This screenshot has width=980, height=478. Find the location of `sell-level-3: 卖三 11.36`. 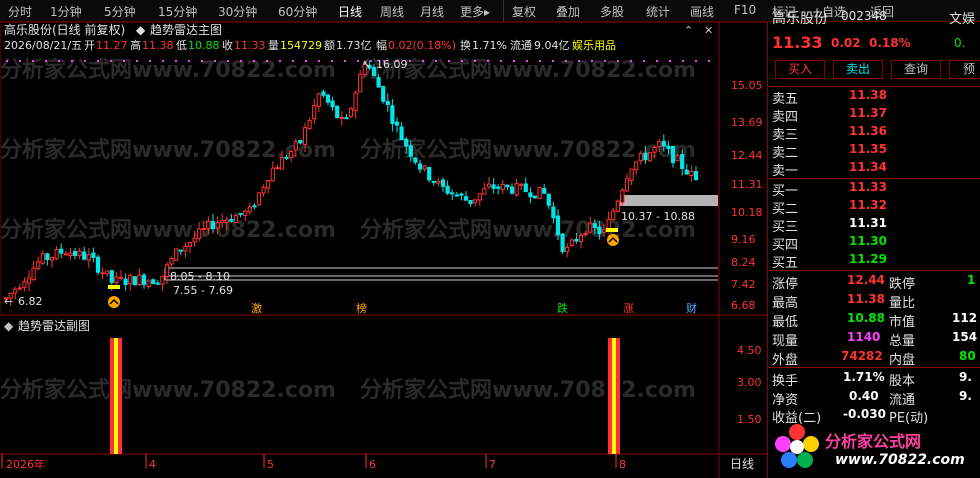

sell-level-3: 卖三 11.36 is located at coordinates (874, 133).